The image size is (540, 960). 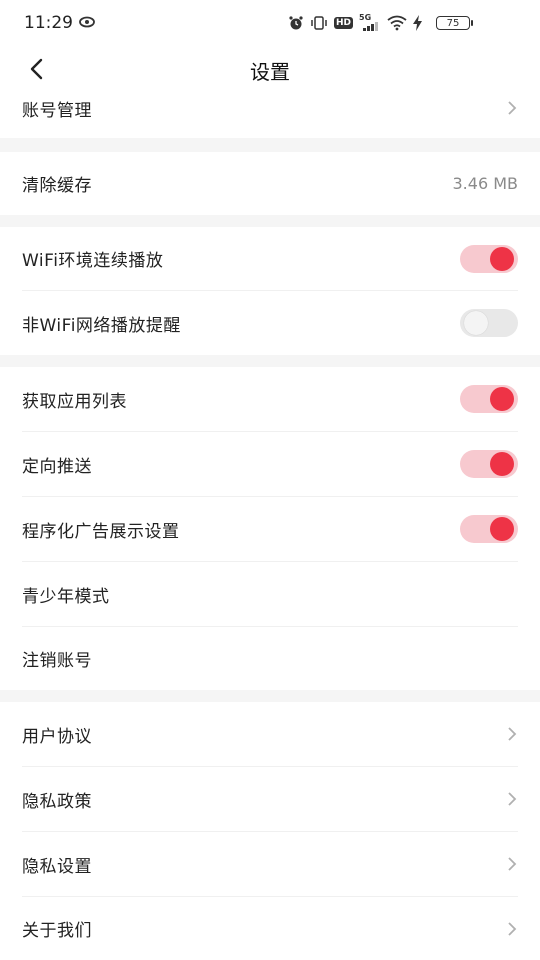 I want to click on app-list-label: 获取应用列表, so click(x=74, y=401).